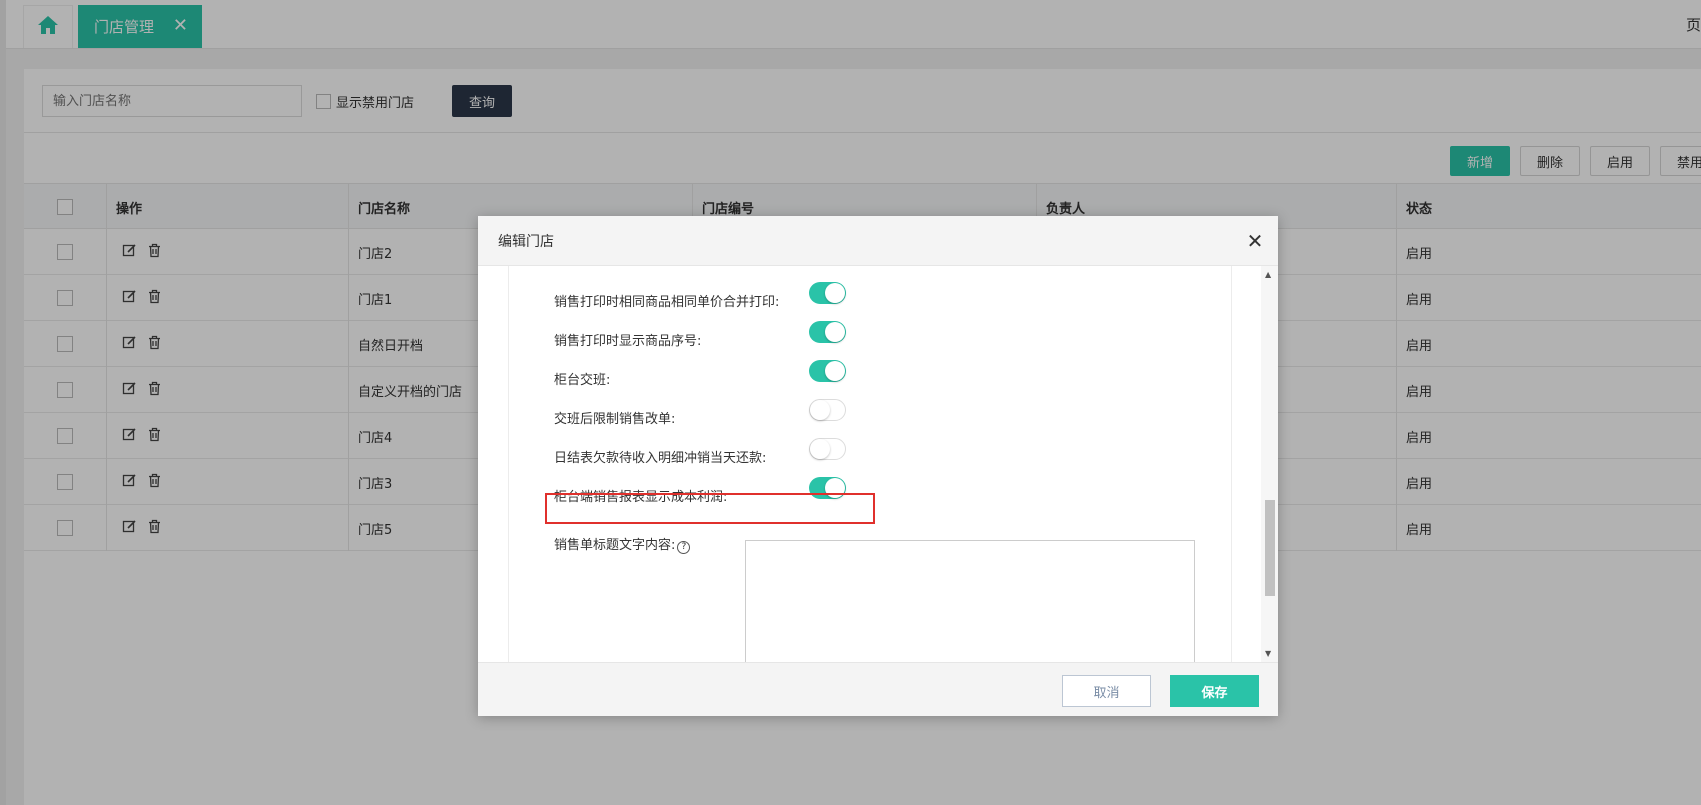 The image size is (1701, 805). Describe the element at coordinates (615, 419) in the screenshot. I see `option-label: 交班后限制销售改单:` at that location.